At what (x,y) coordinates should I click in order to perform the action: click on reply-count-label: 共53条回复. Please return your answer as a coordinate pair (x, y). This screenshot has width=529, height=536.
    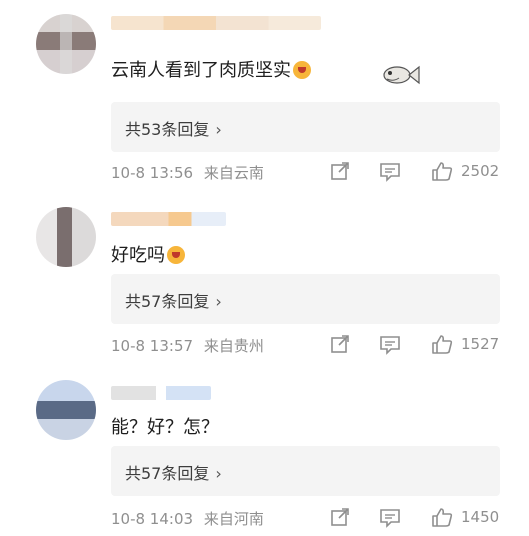
    Looking at the image, I should click on (167, 129).